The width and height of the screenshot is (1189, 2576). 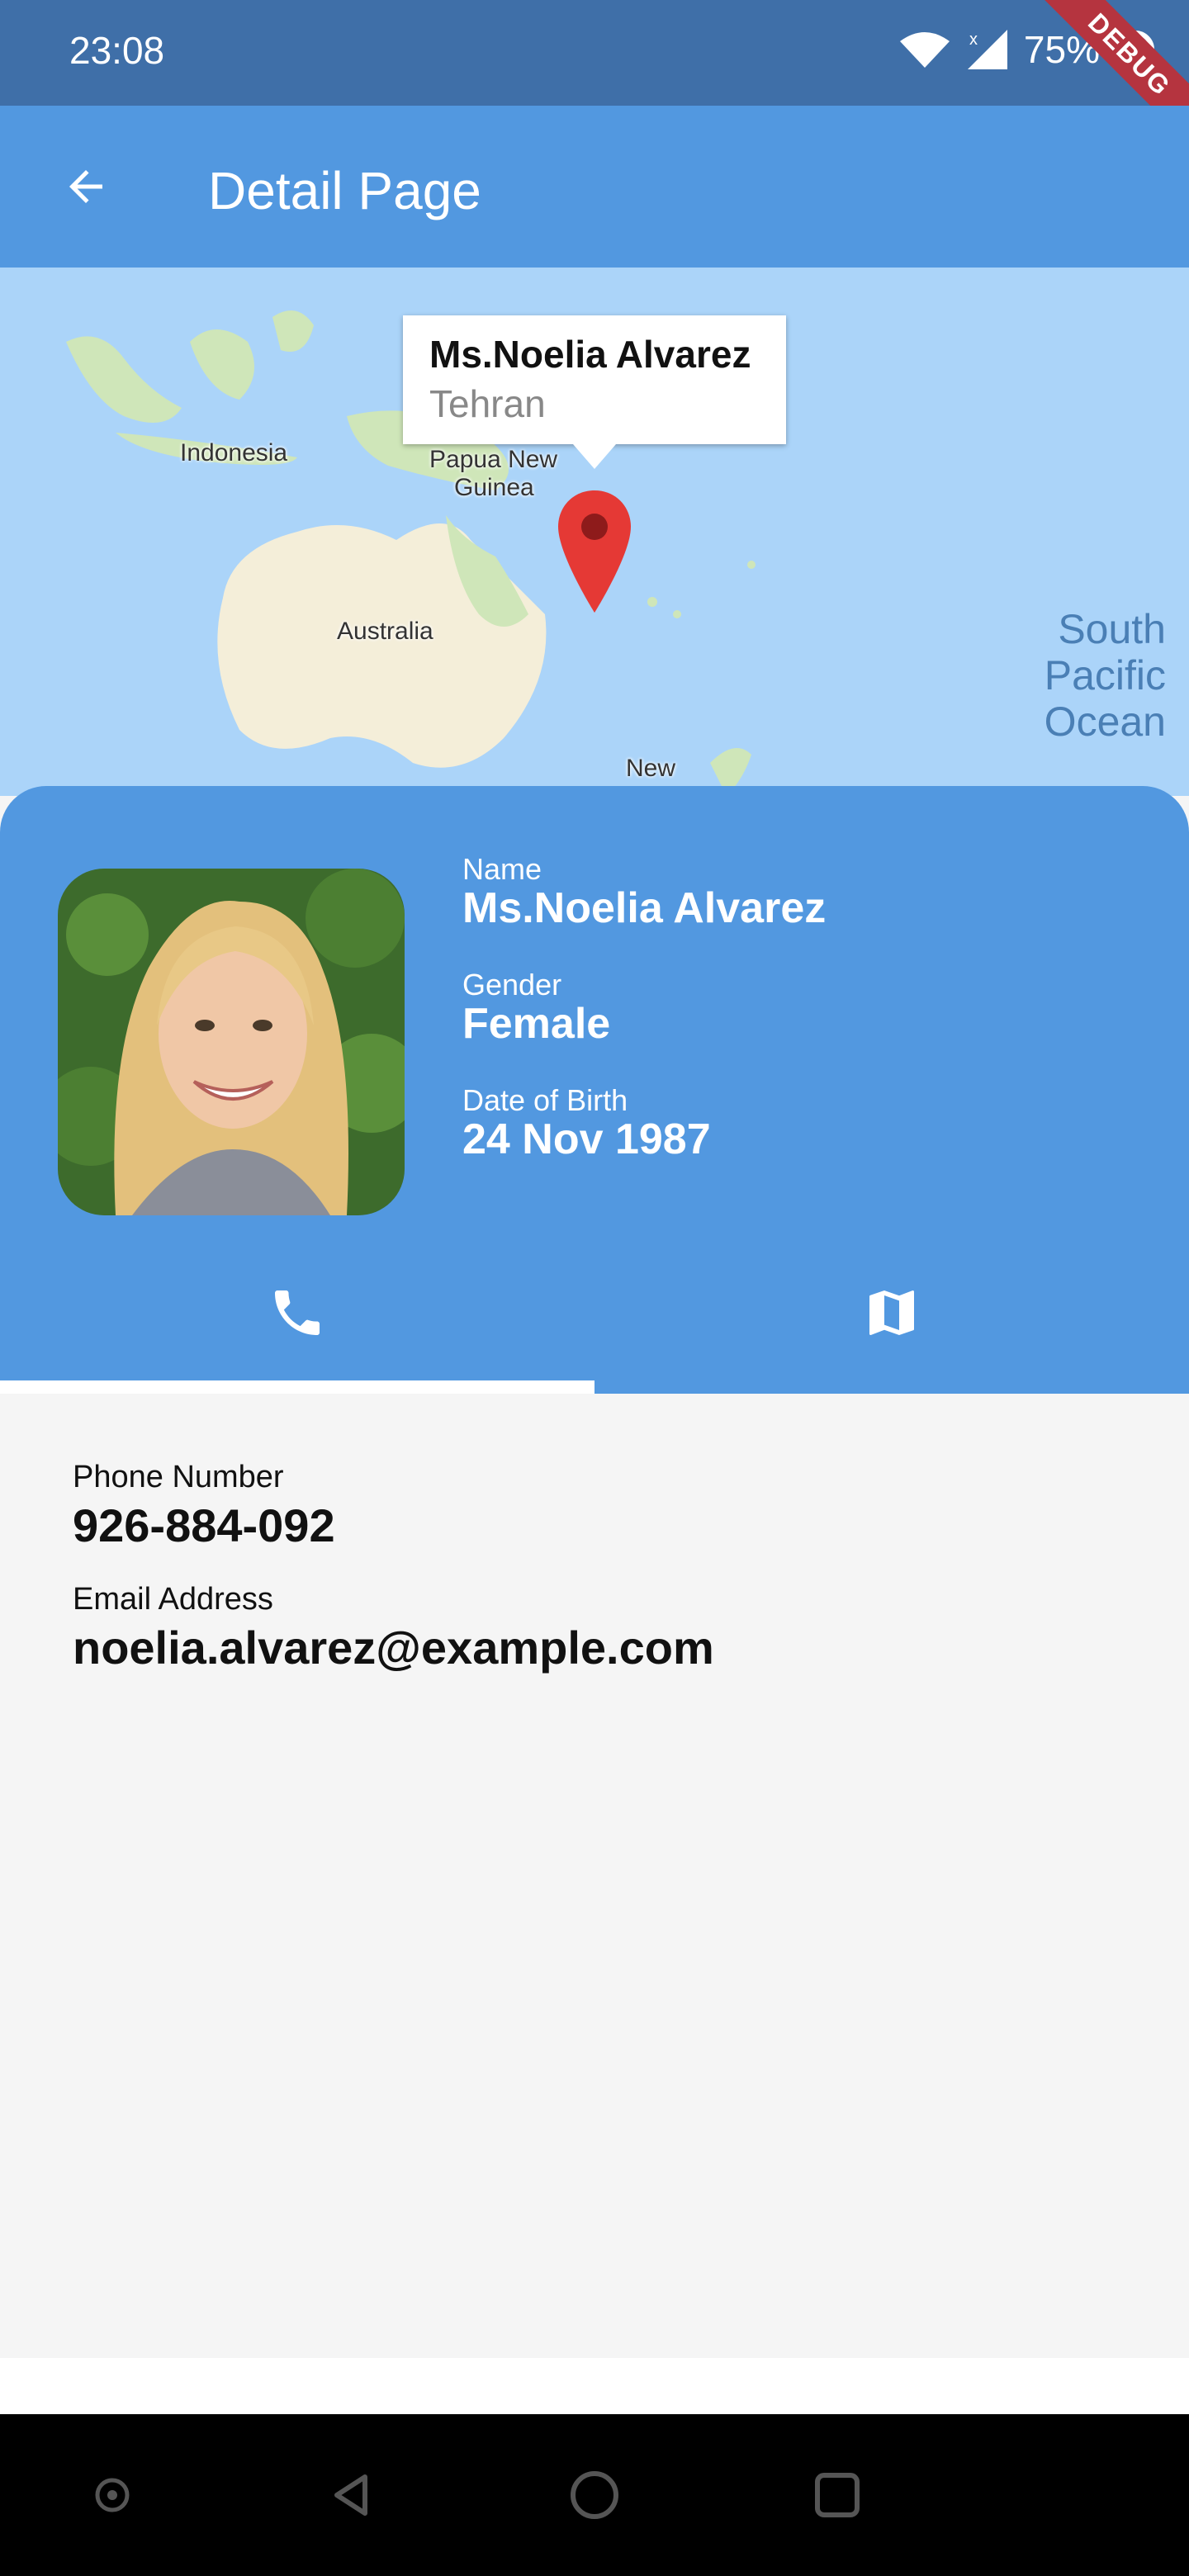 What do you see at coordinates (204, 1525) in the screenshot?
I see `phone-value: 926-884-092` at bounding box center [204, 1525].